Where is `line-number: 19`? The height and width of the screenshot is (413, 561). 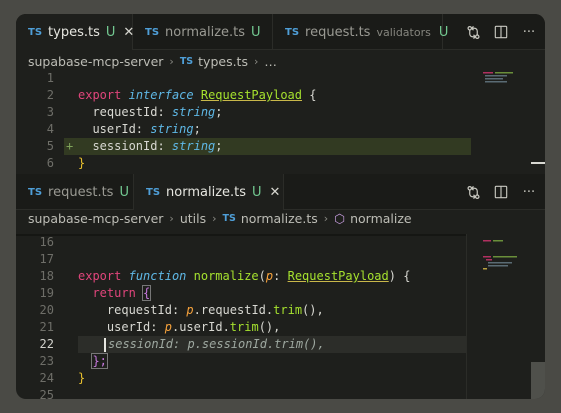 line-number: 19 is located at coordinates (46, 293).